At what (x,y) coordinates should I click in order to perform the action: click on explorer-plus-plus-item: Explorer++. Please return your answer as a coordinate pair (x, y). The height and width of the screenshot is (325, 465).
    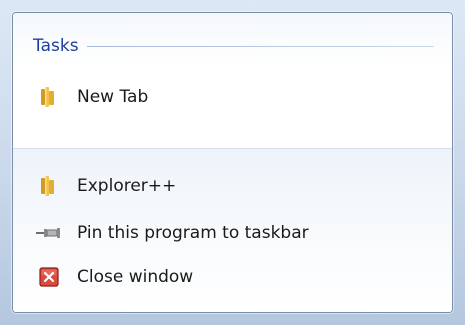
    Looking at the image, I should click on (225, 186).